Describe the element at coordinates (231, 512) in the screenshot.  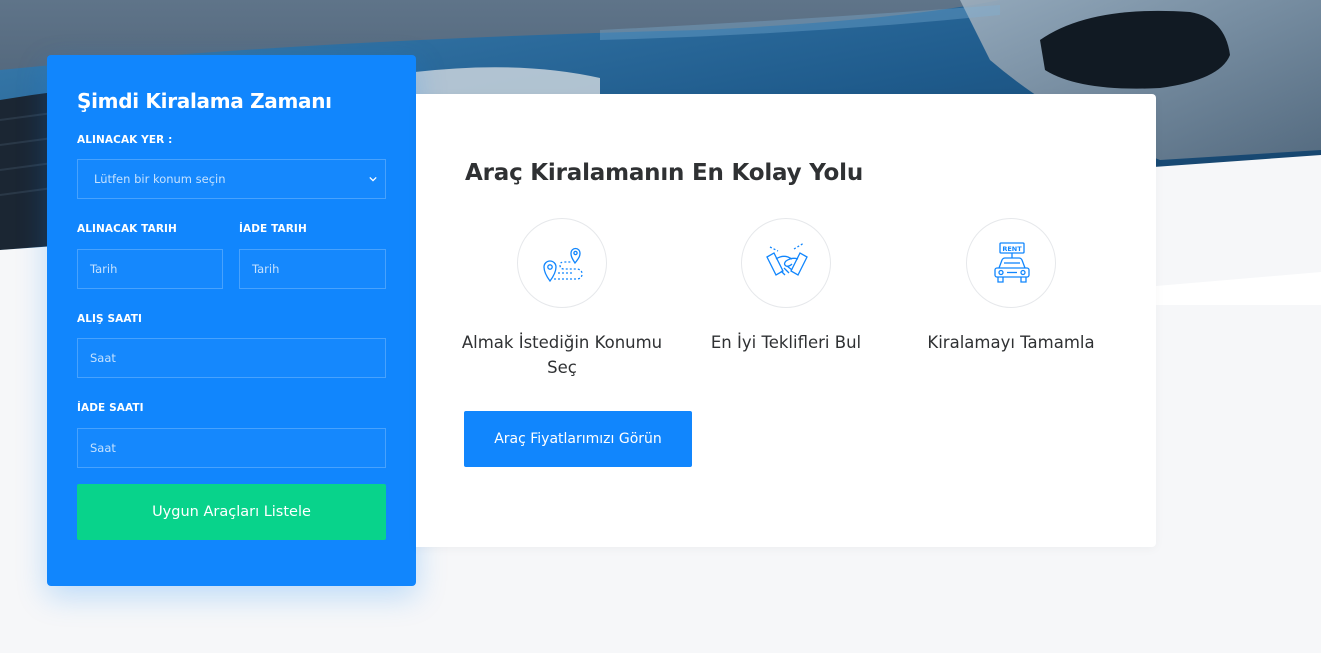
I see `list-available-cars-button: Uygun Araçları Listele` at that location.